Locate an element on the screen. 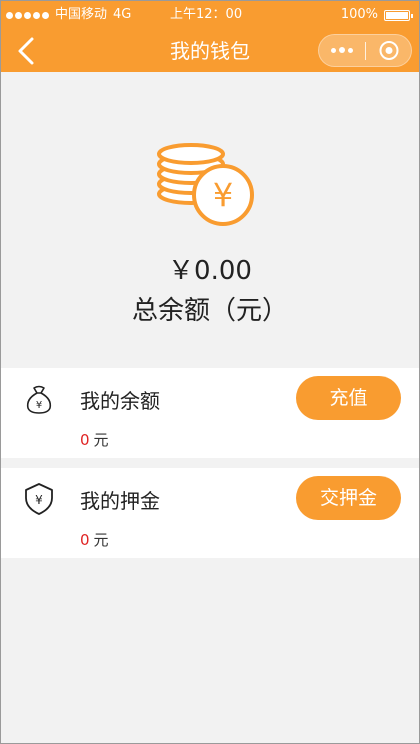 This screenshot has height=744, width=420. capsule-divider is located at coordinates (365, 51).